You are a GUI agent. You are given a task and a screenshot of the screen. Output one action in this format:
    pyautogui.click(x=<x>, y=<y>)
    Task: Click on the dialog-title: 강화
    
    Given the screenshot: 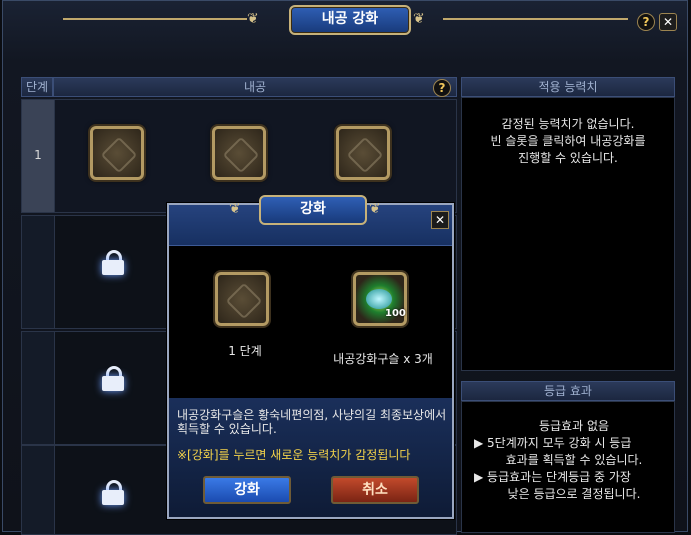 What is the action you would take?
    pyautogui.click(x=313, y=210)
    